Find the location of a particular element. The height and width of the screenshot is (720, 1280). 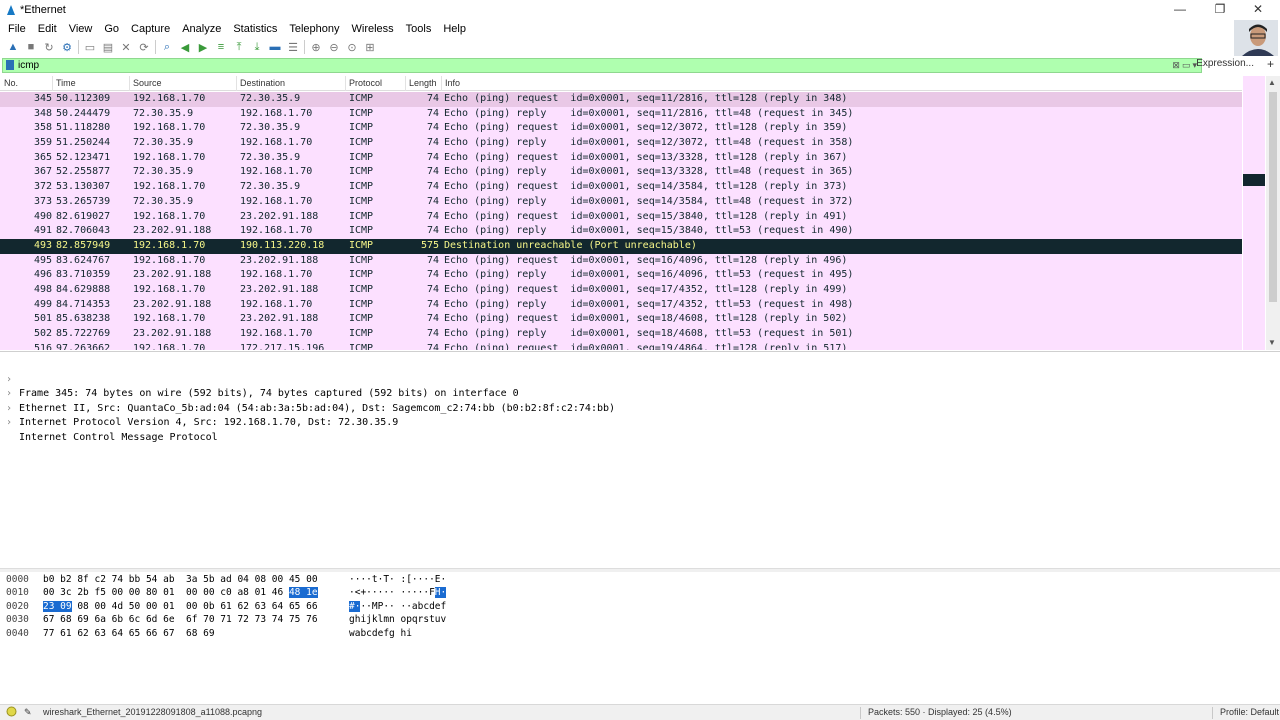

toolbar-divider is located at coordinates (155, 47).